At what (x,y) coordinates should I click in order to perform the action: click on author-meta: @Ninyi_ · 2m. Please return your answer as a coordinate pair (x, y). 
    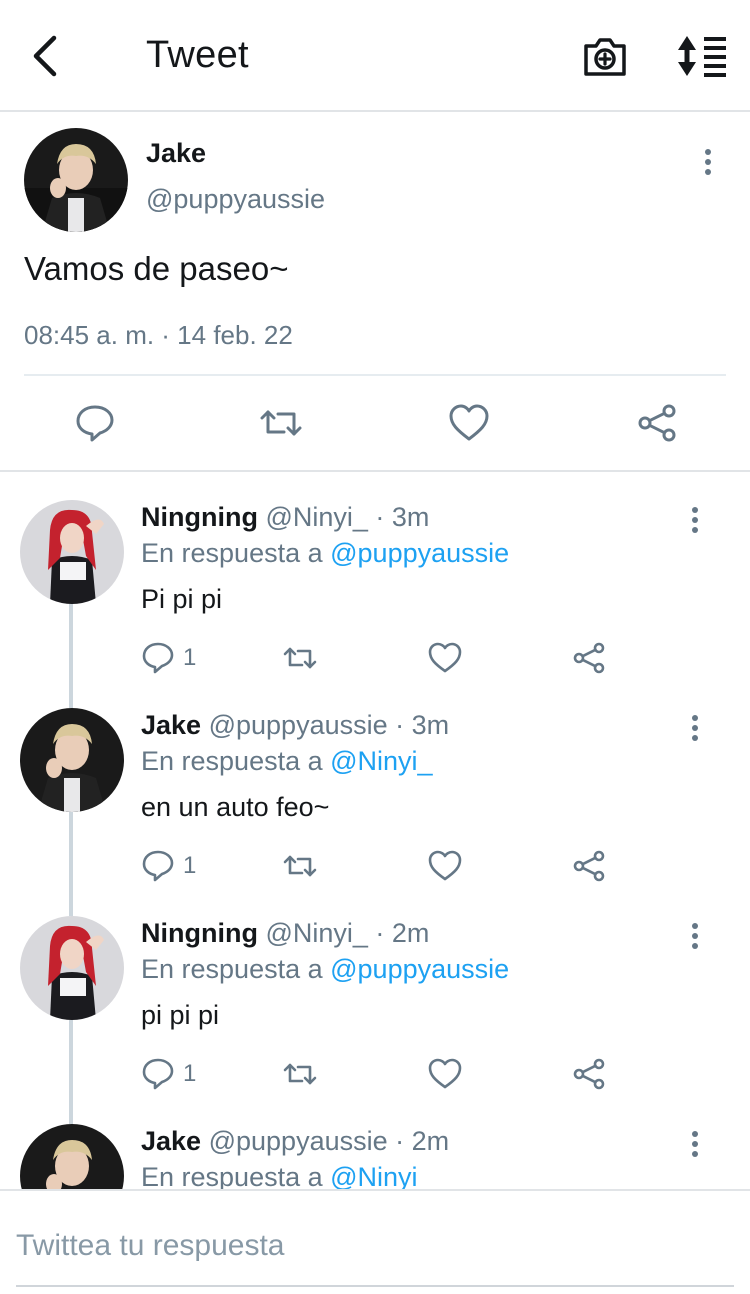
    Looking at the image, I should click on (347, 933).